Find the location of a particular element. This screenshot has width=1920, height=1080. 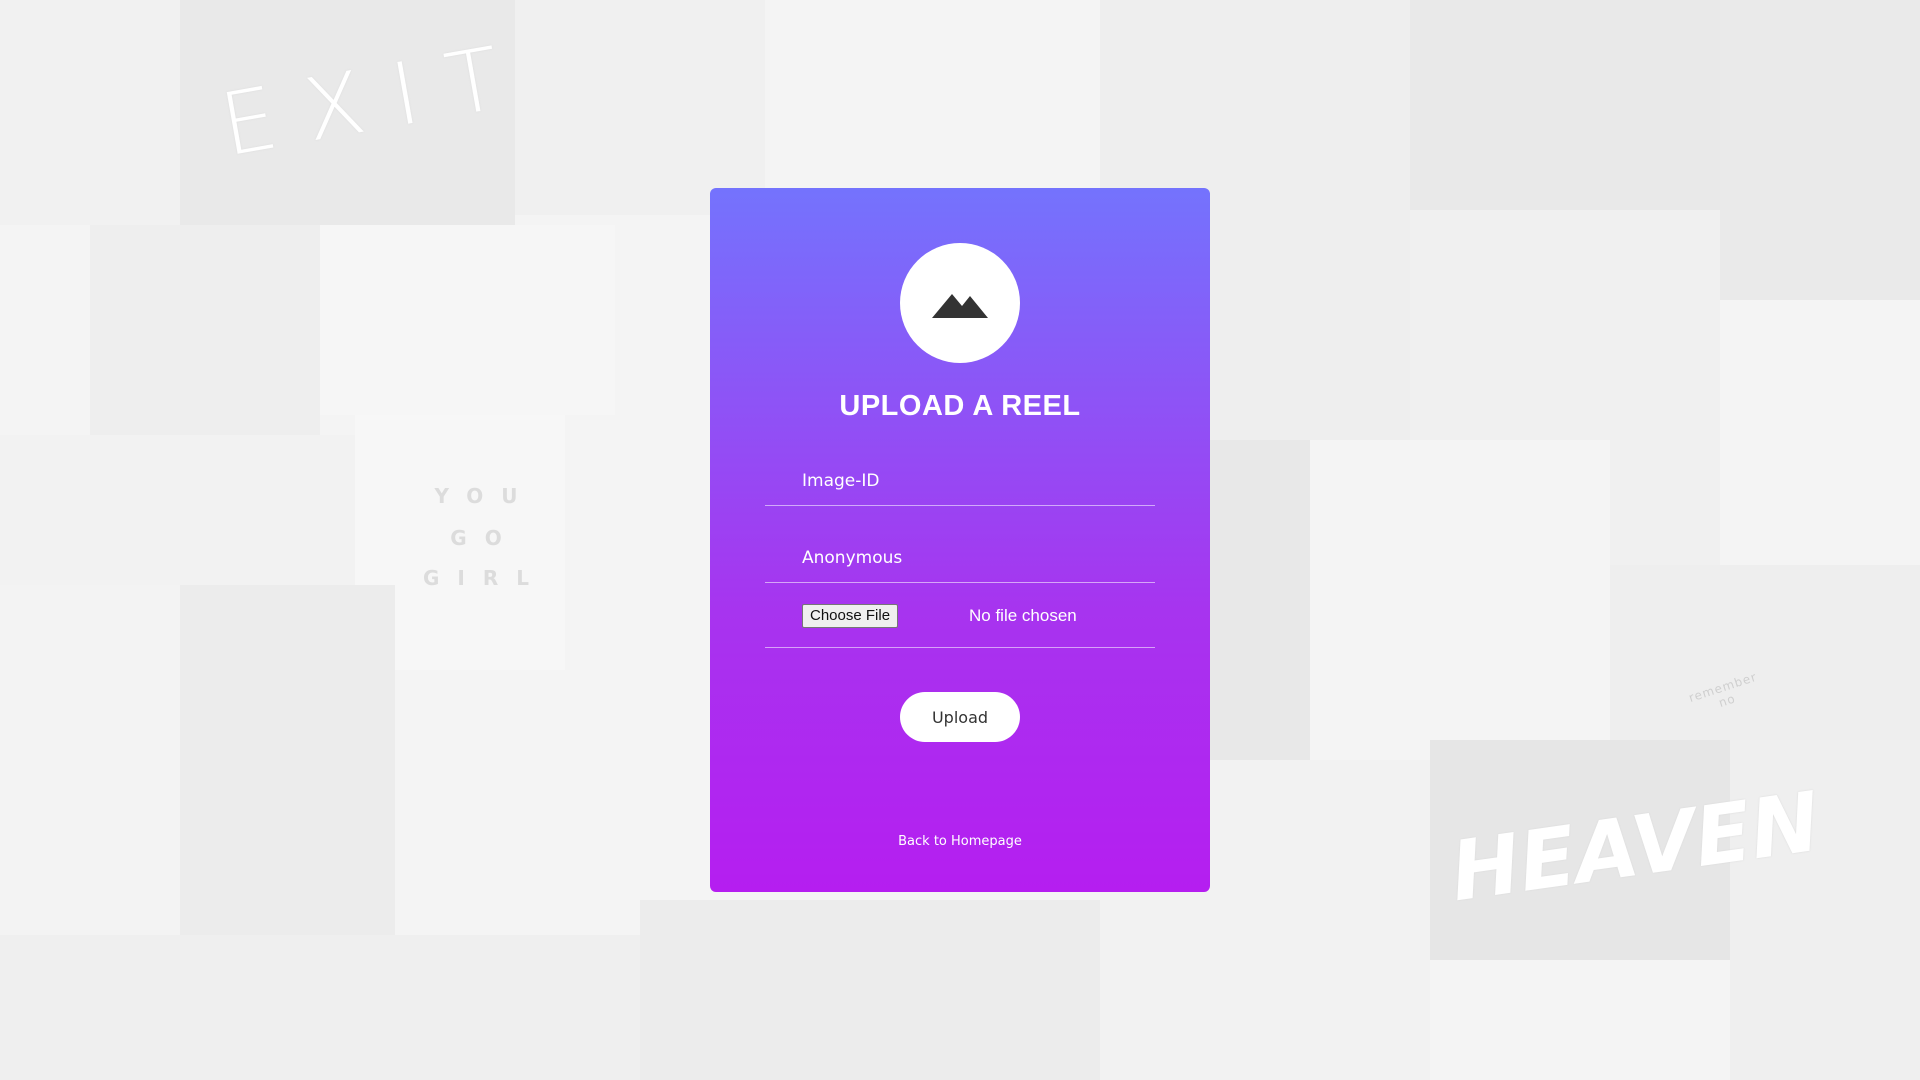

mountain-icon is located at coordinates (960, 306).